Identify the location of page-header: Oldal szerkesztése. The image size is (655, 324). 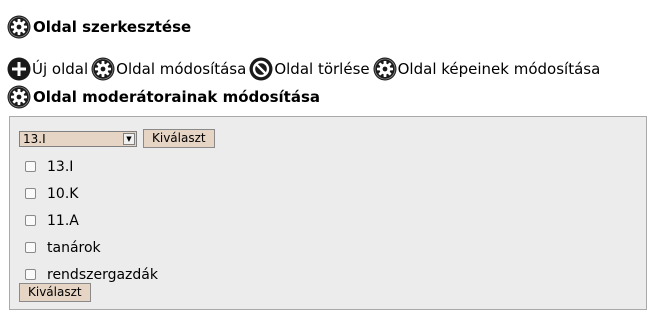
(99, 27).